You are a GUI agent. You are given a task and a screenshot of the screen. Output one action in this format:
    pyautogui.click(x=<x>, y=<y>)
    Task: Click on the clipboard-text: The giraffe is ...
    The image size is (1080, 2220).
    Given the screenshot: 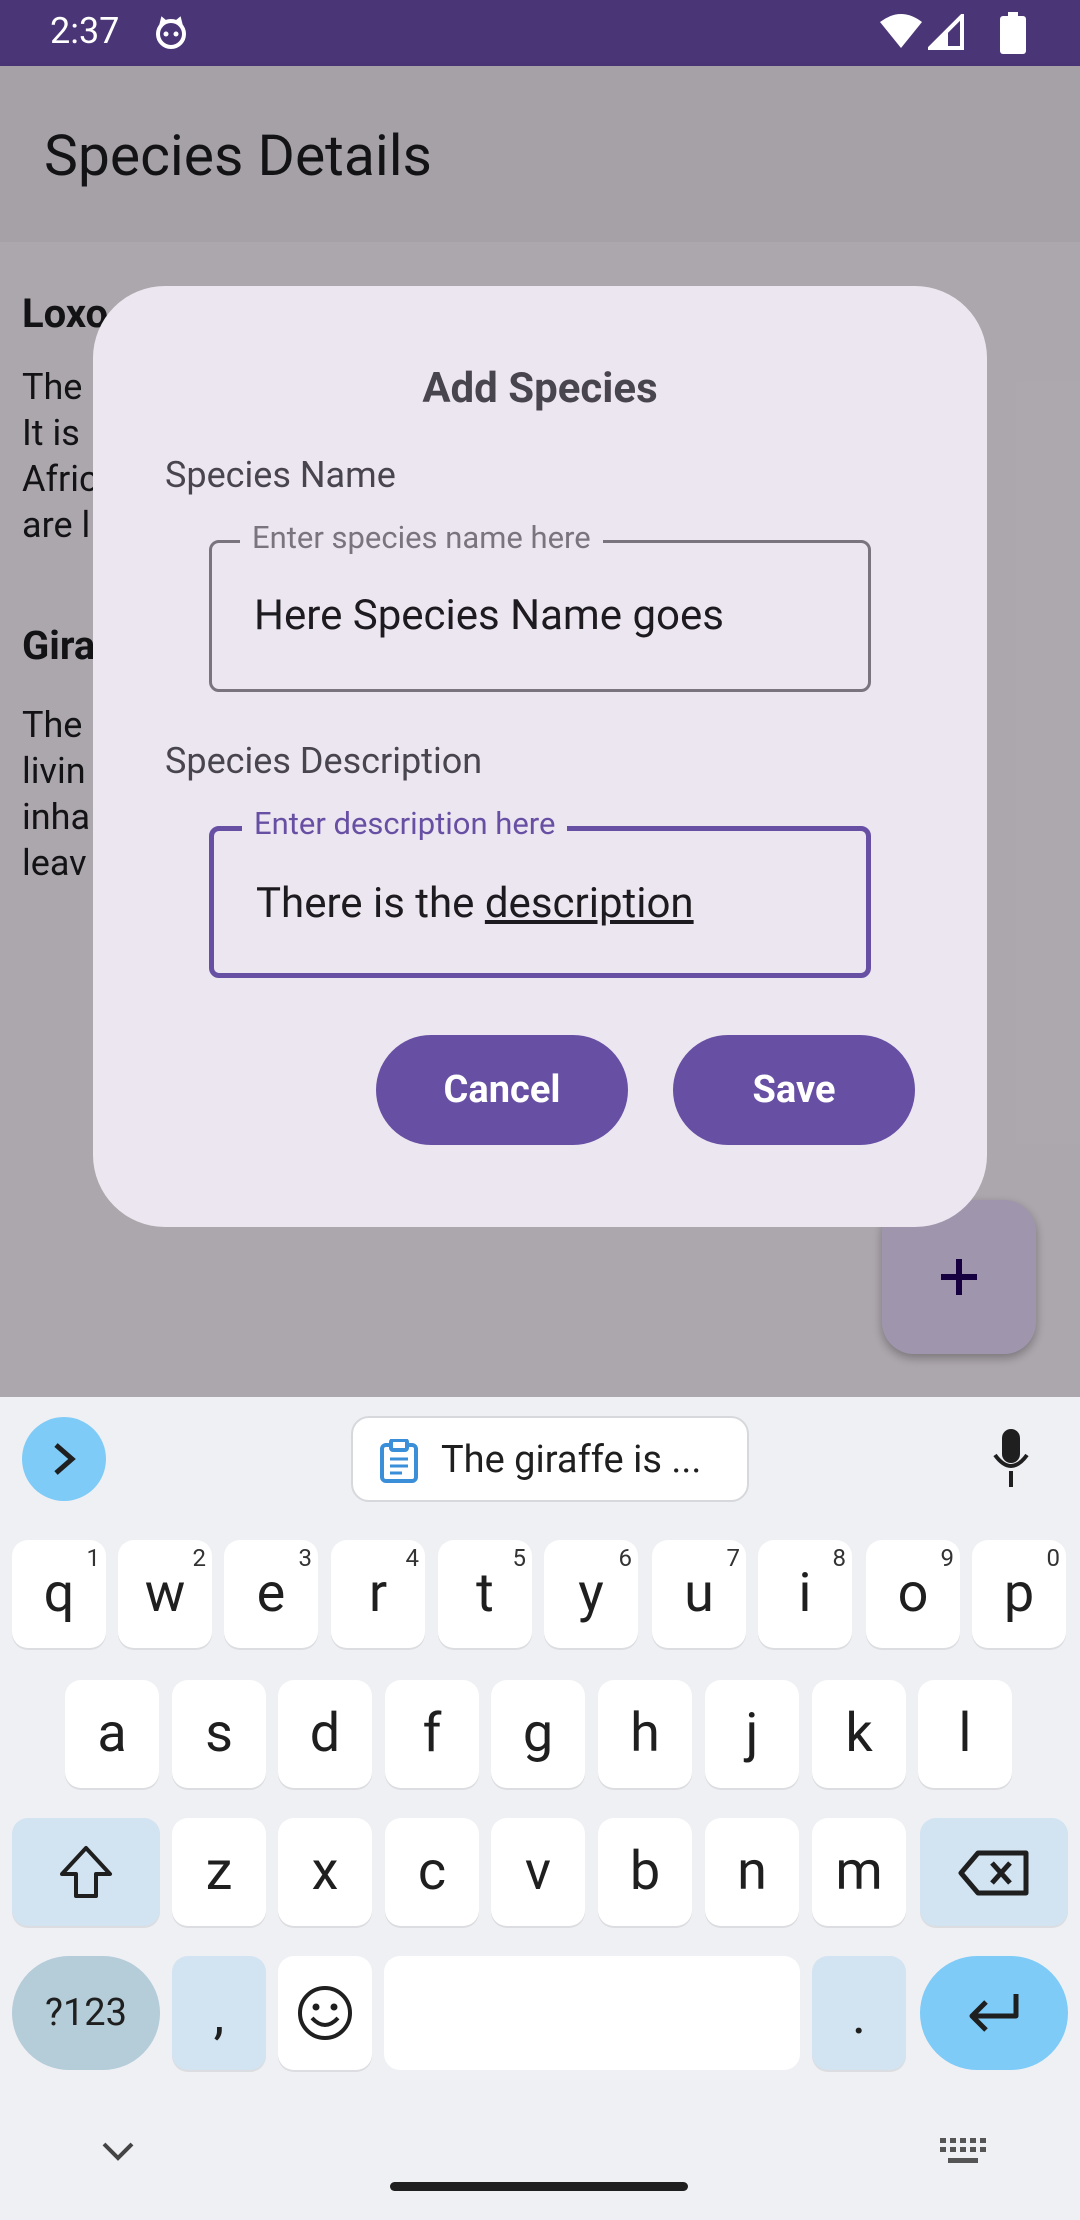 What is the action you would take?
    pyautogui.click(x=571, y=1460)
    